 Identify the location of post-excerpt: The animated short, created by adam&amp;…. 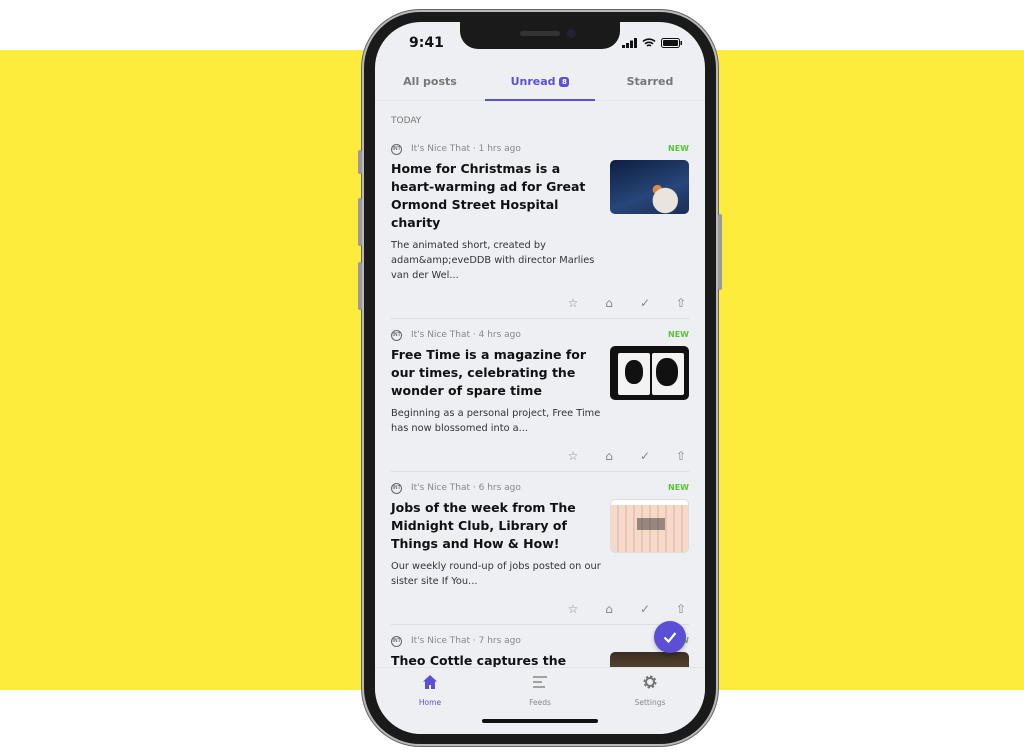
(493, 260).